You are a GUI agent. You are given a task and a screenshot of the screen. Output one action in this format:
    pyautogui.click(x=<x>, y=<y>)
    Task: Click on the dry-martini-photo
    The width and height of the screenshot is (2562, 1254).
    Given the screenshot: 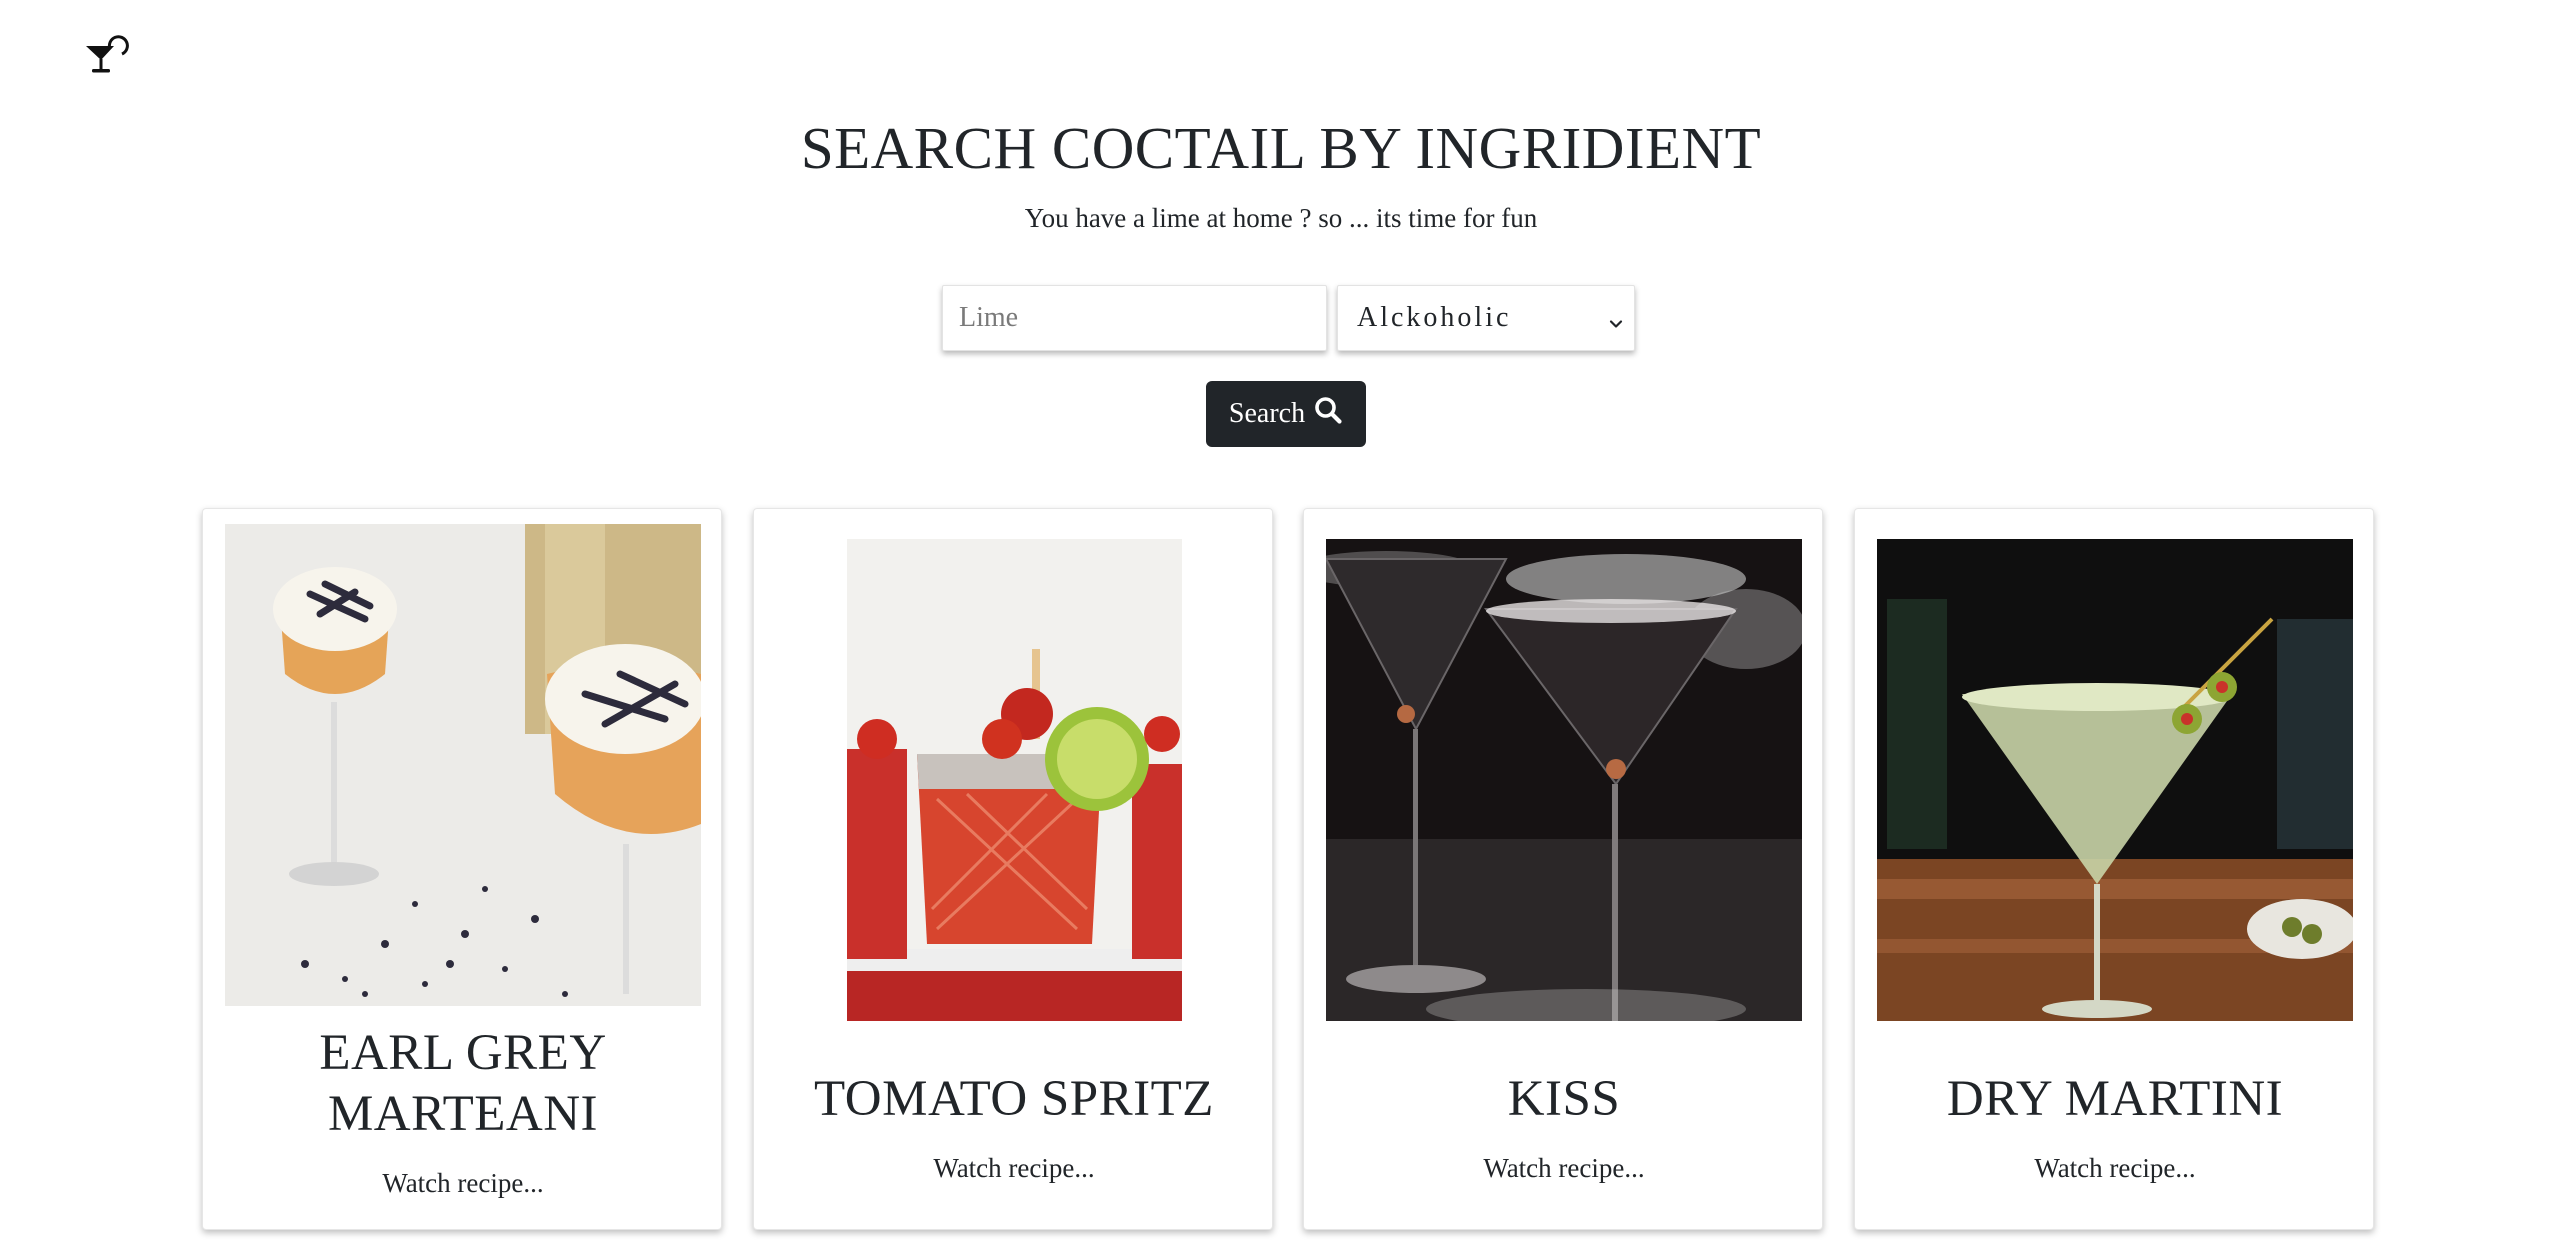 What is the action you would take?
    pyautogui.click(x=2115, y=780)
    